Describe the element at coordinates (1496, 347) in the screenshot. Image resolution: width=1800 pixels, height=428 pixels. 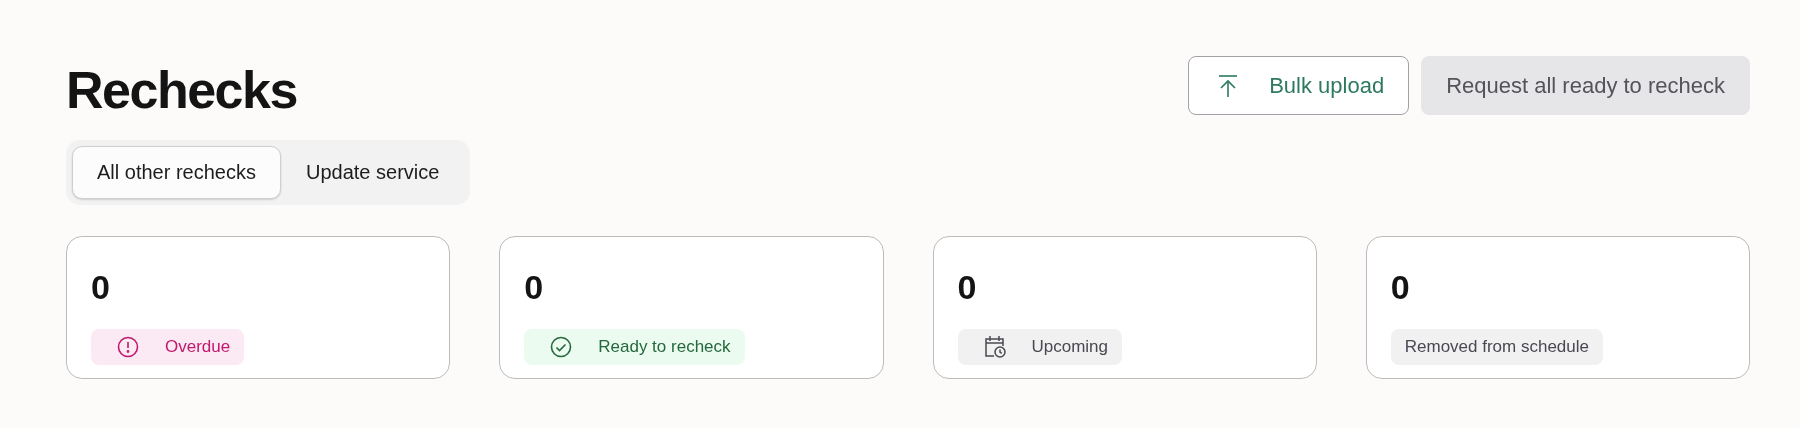
I see `status-badge: Removed from schedule` at that location.